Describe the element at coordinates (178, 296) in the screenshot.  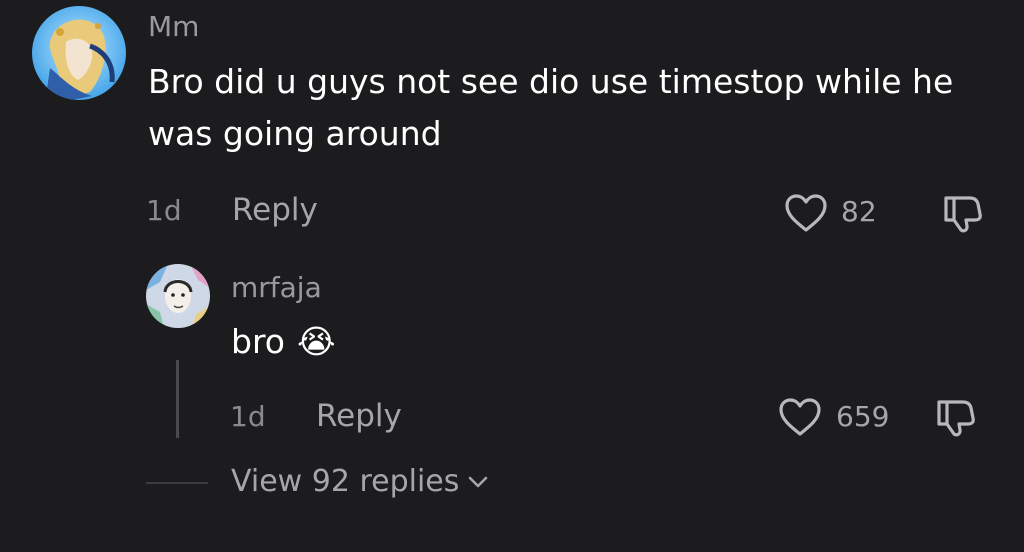
I see `replier-avatar` at that location.